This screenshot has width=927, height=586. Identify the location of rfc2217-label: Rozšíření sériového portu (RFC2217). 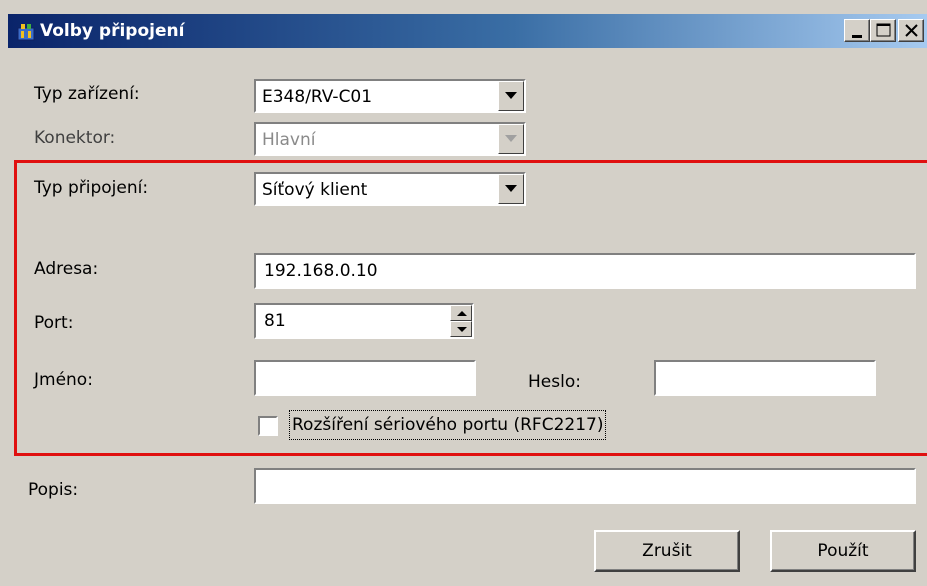
(448, 425).